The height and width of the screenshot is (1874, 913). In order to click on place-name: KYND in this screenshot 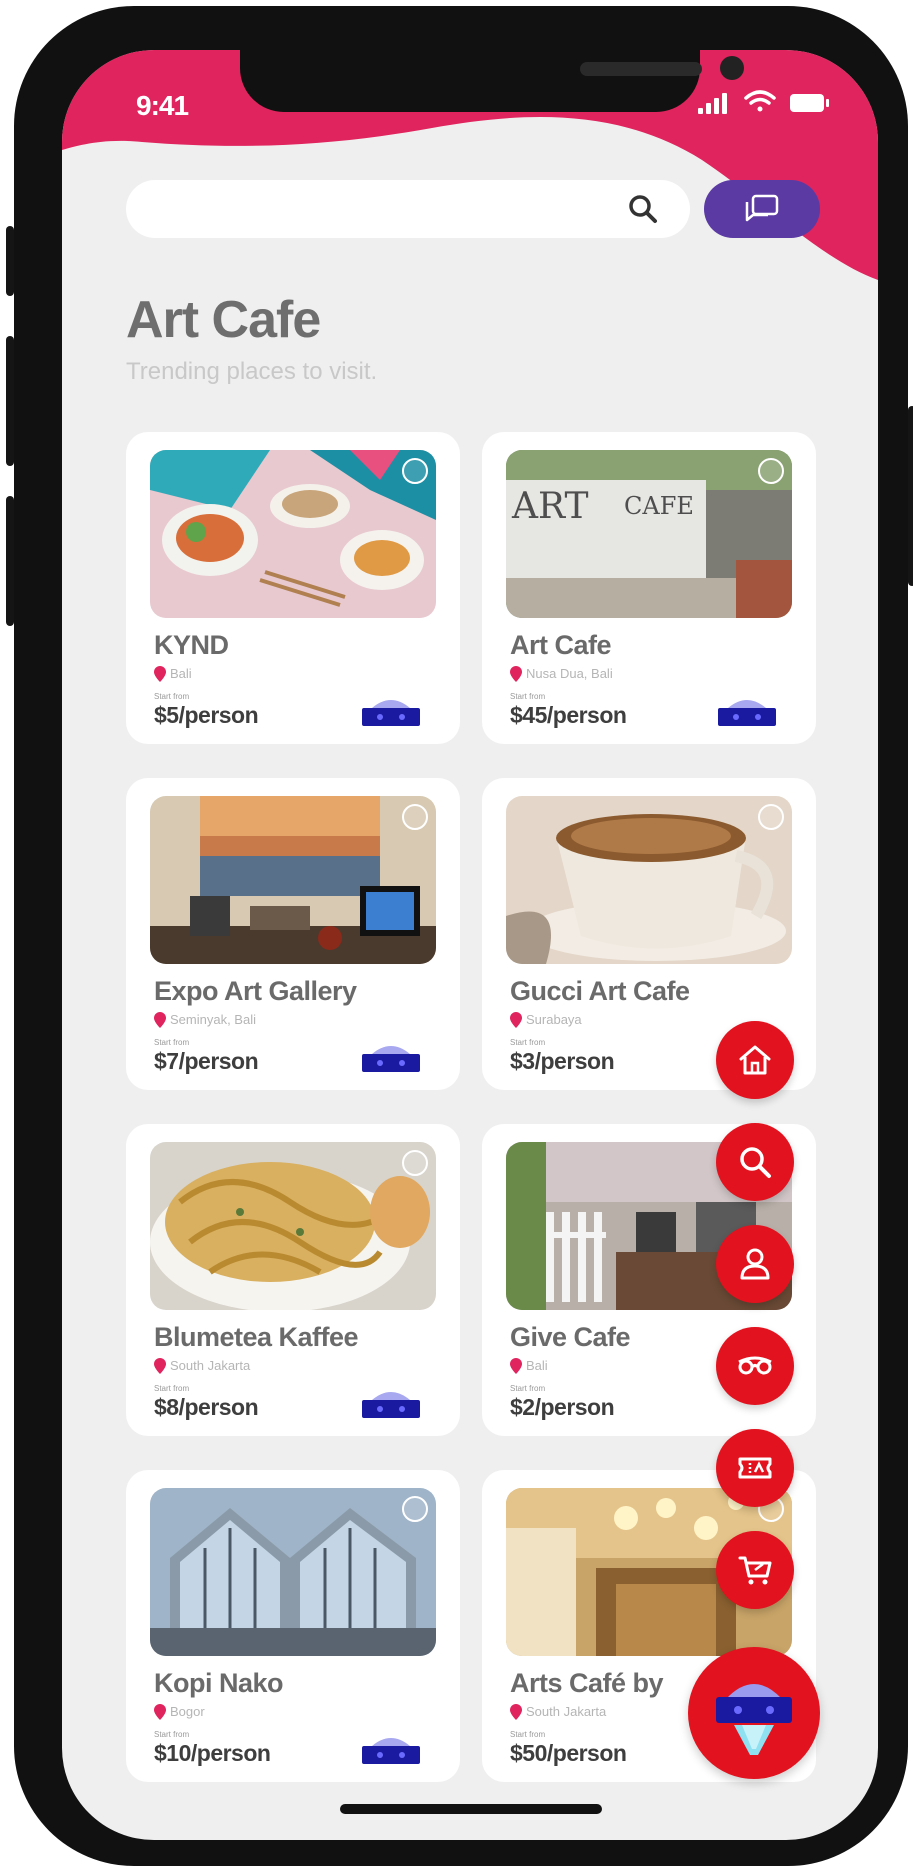, I will do `click(191, 645)`.